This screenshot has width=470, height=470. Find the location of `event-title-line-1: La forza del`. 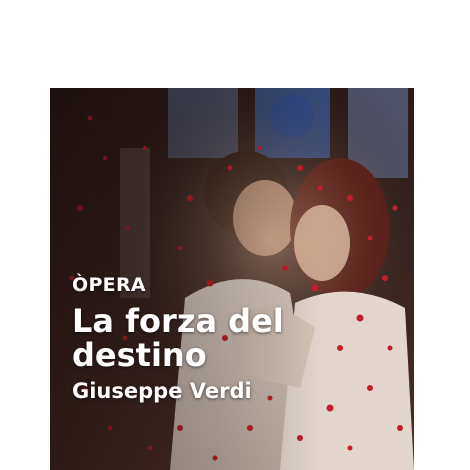

event-title-line-1: La forza del is located at coordinates (178, 321).